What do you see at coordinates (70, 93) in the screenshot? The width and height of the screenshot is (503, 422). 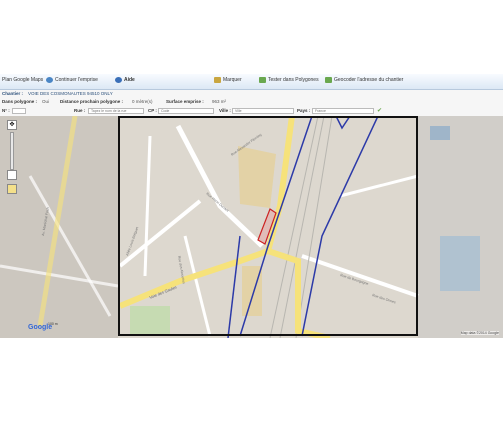 I see `chantier-value: VOIE DES COSMONAUTES 94510 ONLY` at bounding box center [70, 93].